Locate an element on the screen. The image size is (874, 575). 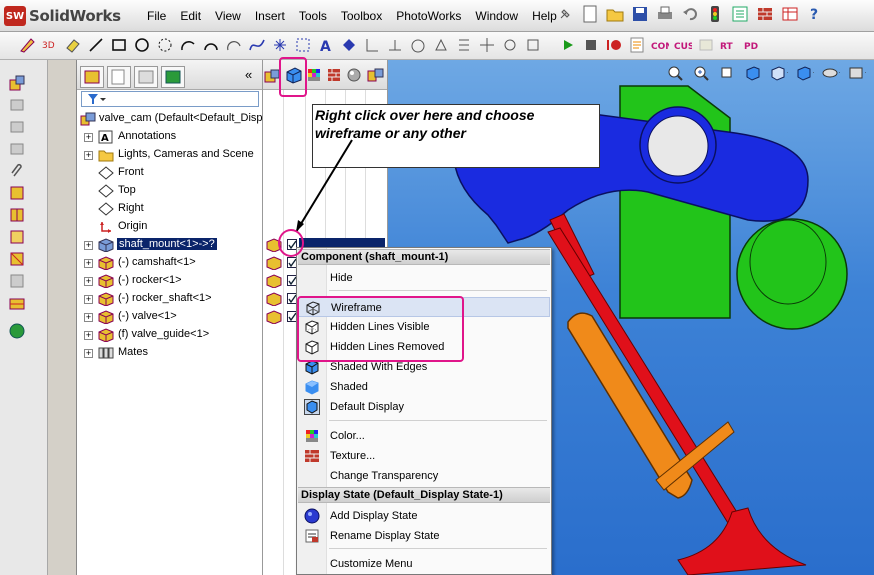
pd-addin-icon: PD is located at coordinates (752, 45).